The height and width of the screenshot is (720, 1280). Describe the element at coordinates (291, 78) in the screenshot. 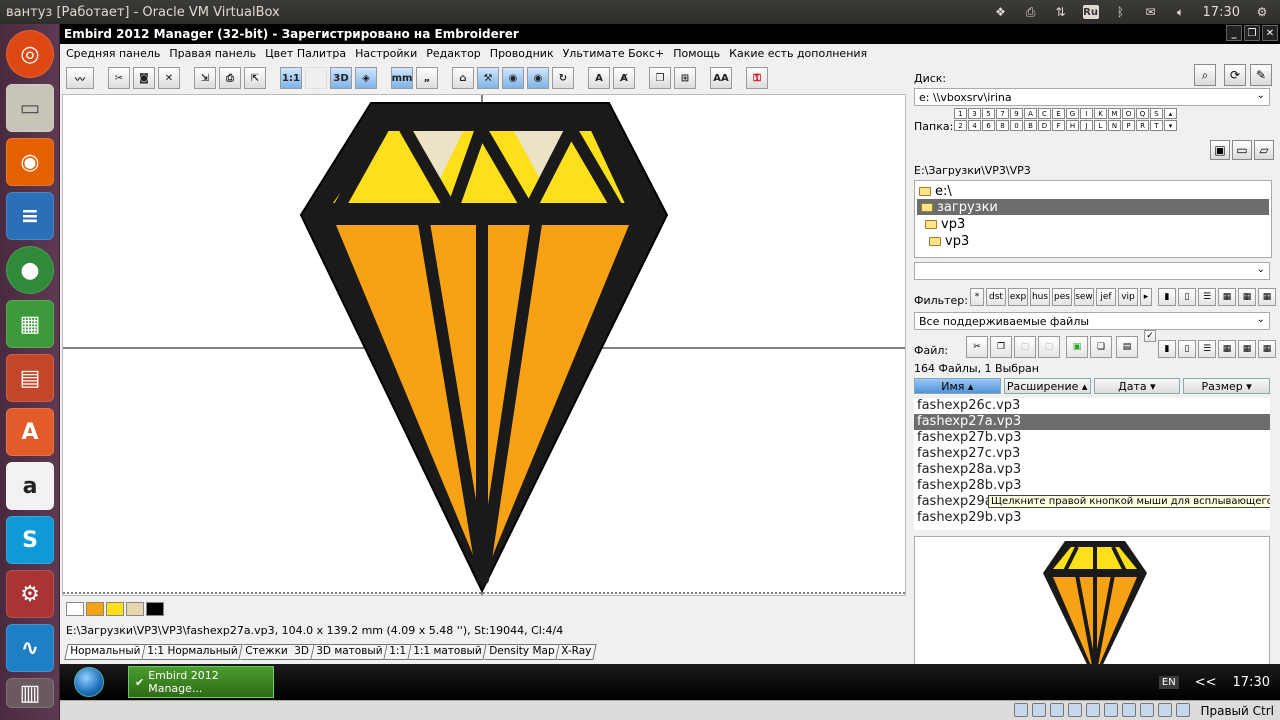

I see `zoom-1-1-button: 1:1` at that location.